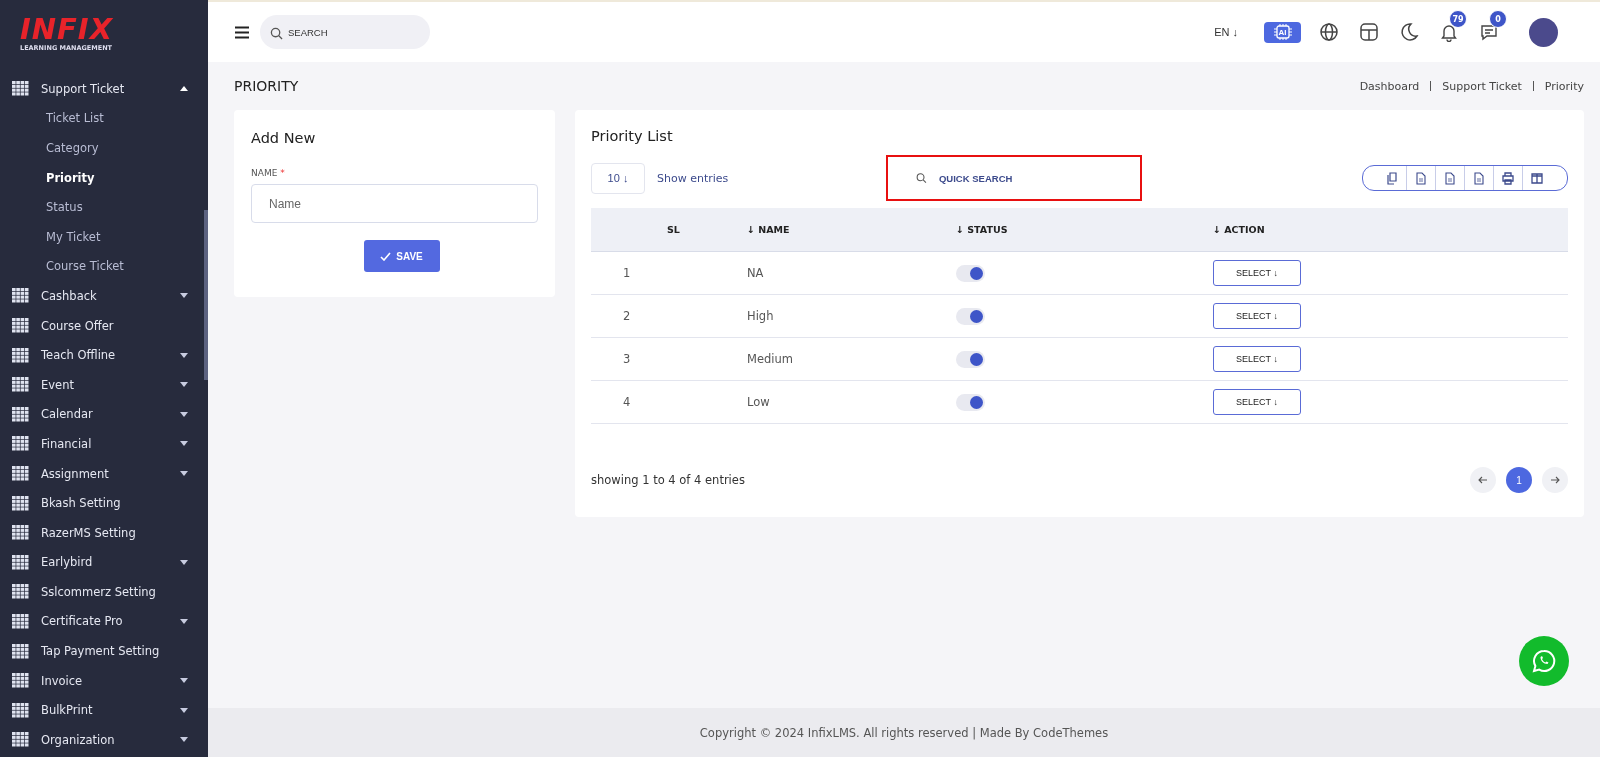 This screenshot has height=757, width=1600. I want to click on submenu-item: Status, so click(104, 207).